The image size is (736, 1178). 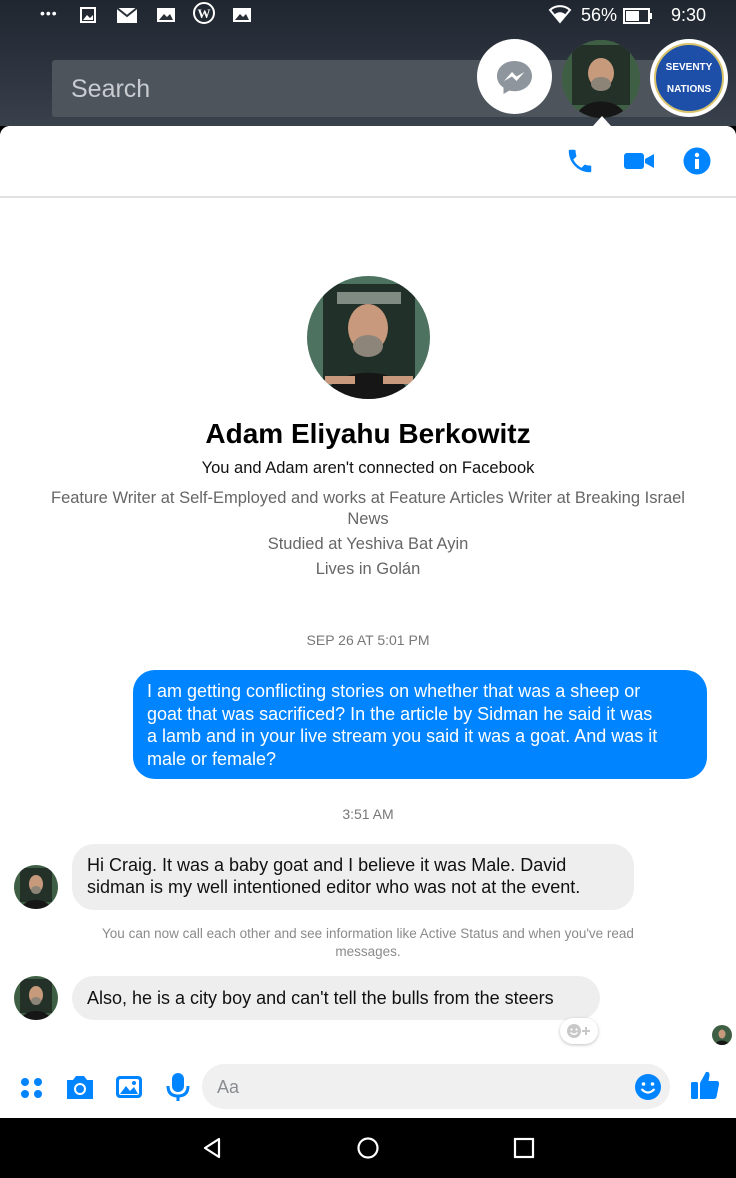 What do you see at coordinates (648, 1087) in the screenshot?
I see `emoji-icon` at bounding box center [648, 1087].